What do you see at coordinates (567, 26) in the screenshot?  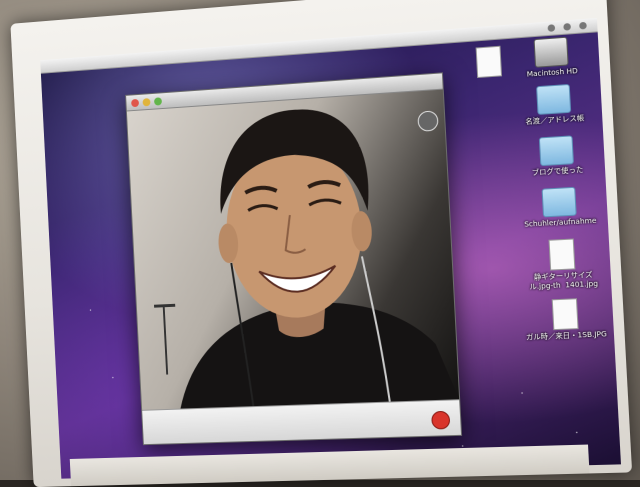 I see `volume-icon` at bounding box center [567, 26].